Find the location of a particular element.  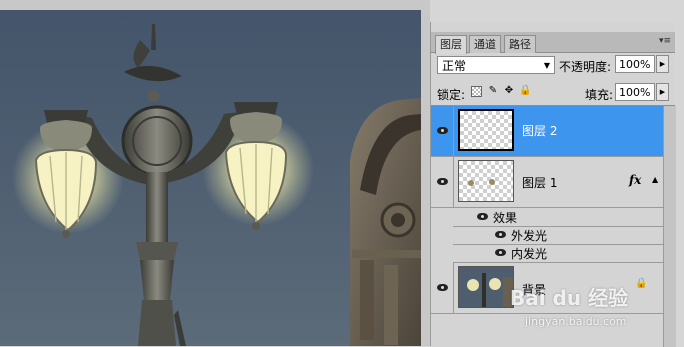

effects-row: 效果 is located at coordinates (558, 217).